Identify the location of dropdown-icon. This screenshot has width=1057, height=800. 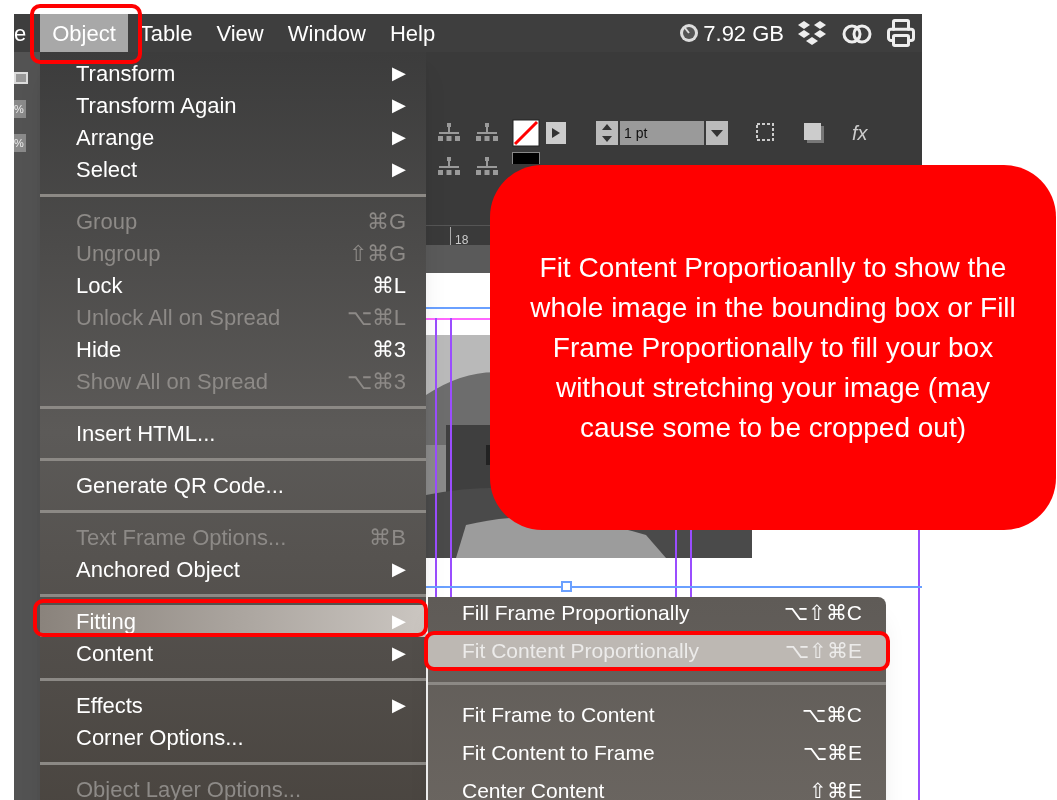
(717, 133).